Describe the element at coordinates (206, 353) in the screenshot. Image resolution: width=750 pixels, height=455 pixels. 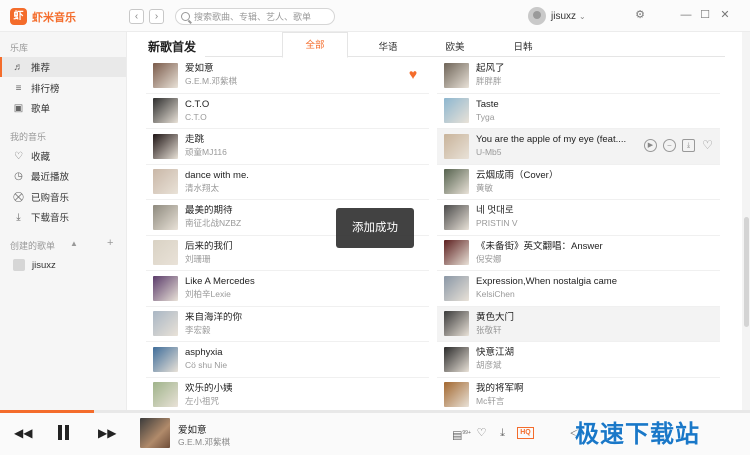
I see `song-title: asphyxia` at that location.